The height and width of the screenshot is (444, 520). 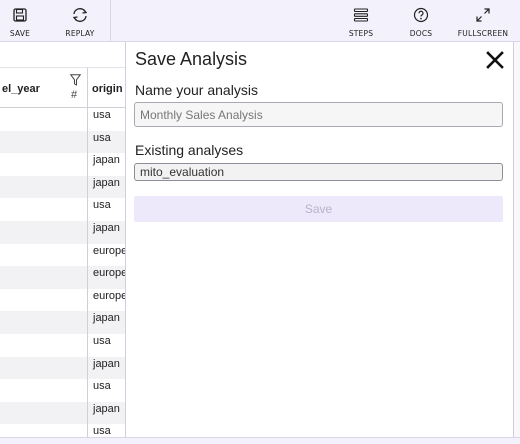 What do you see at coordinates (80, 33) in the screenshot?
I see `replay-toolbar-label: REPLAY` at bounding box center [80, 33].